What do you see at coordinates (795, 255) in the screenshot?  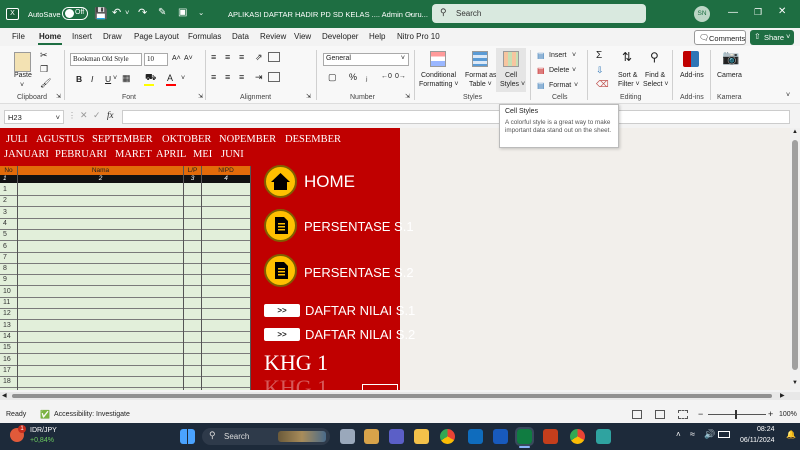 I see `scrollbar-thumb` at bounding box center [795, 255].